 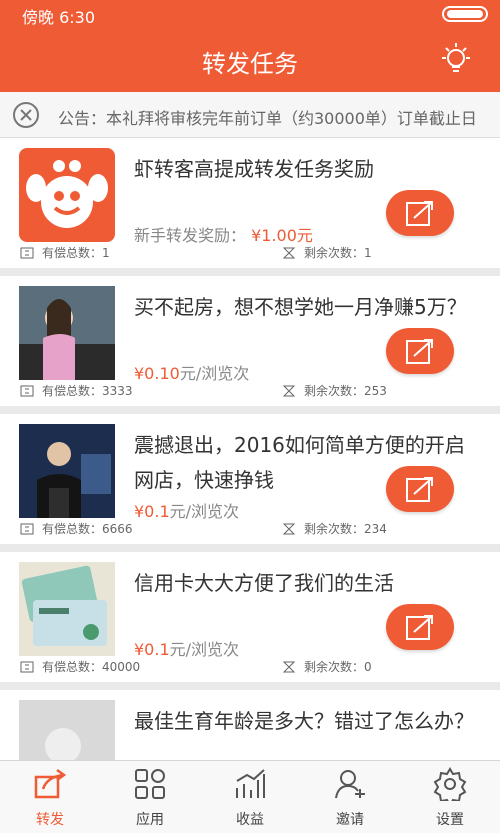 I want to click on price-value: ¥0.10, so click(x=157, y=373).